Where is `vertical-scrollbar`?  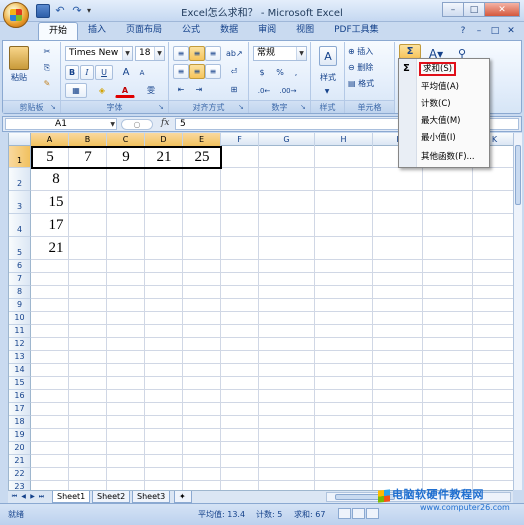
vertical-scrollbar is located at coordinates (517, 311).